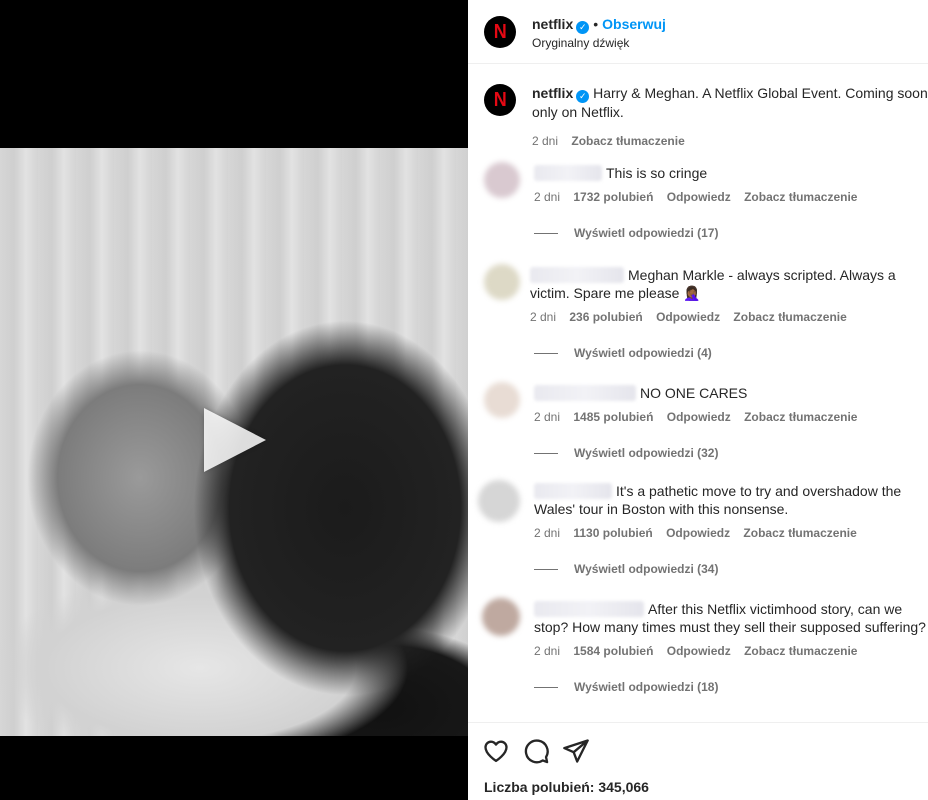  Describe the element at coordinates (634, 24) in the screenshot. I see `follow-button: Obserwuj` at that location.